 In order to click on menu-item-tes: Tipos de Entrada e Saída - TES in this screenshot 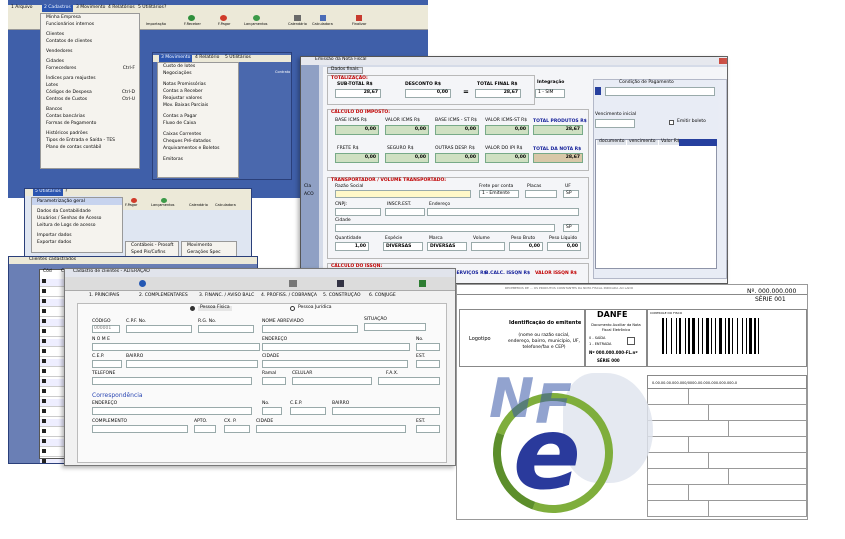, I will do `click(90, 140)`.